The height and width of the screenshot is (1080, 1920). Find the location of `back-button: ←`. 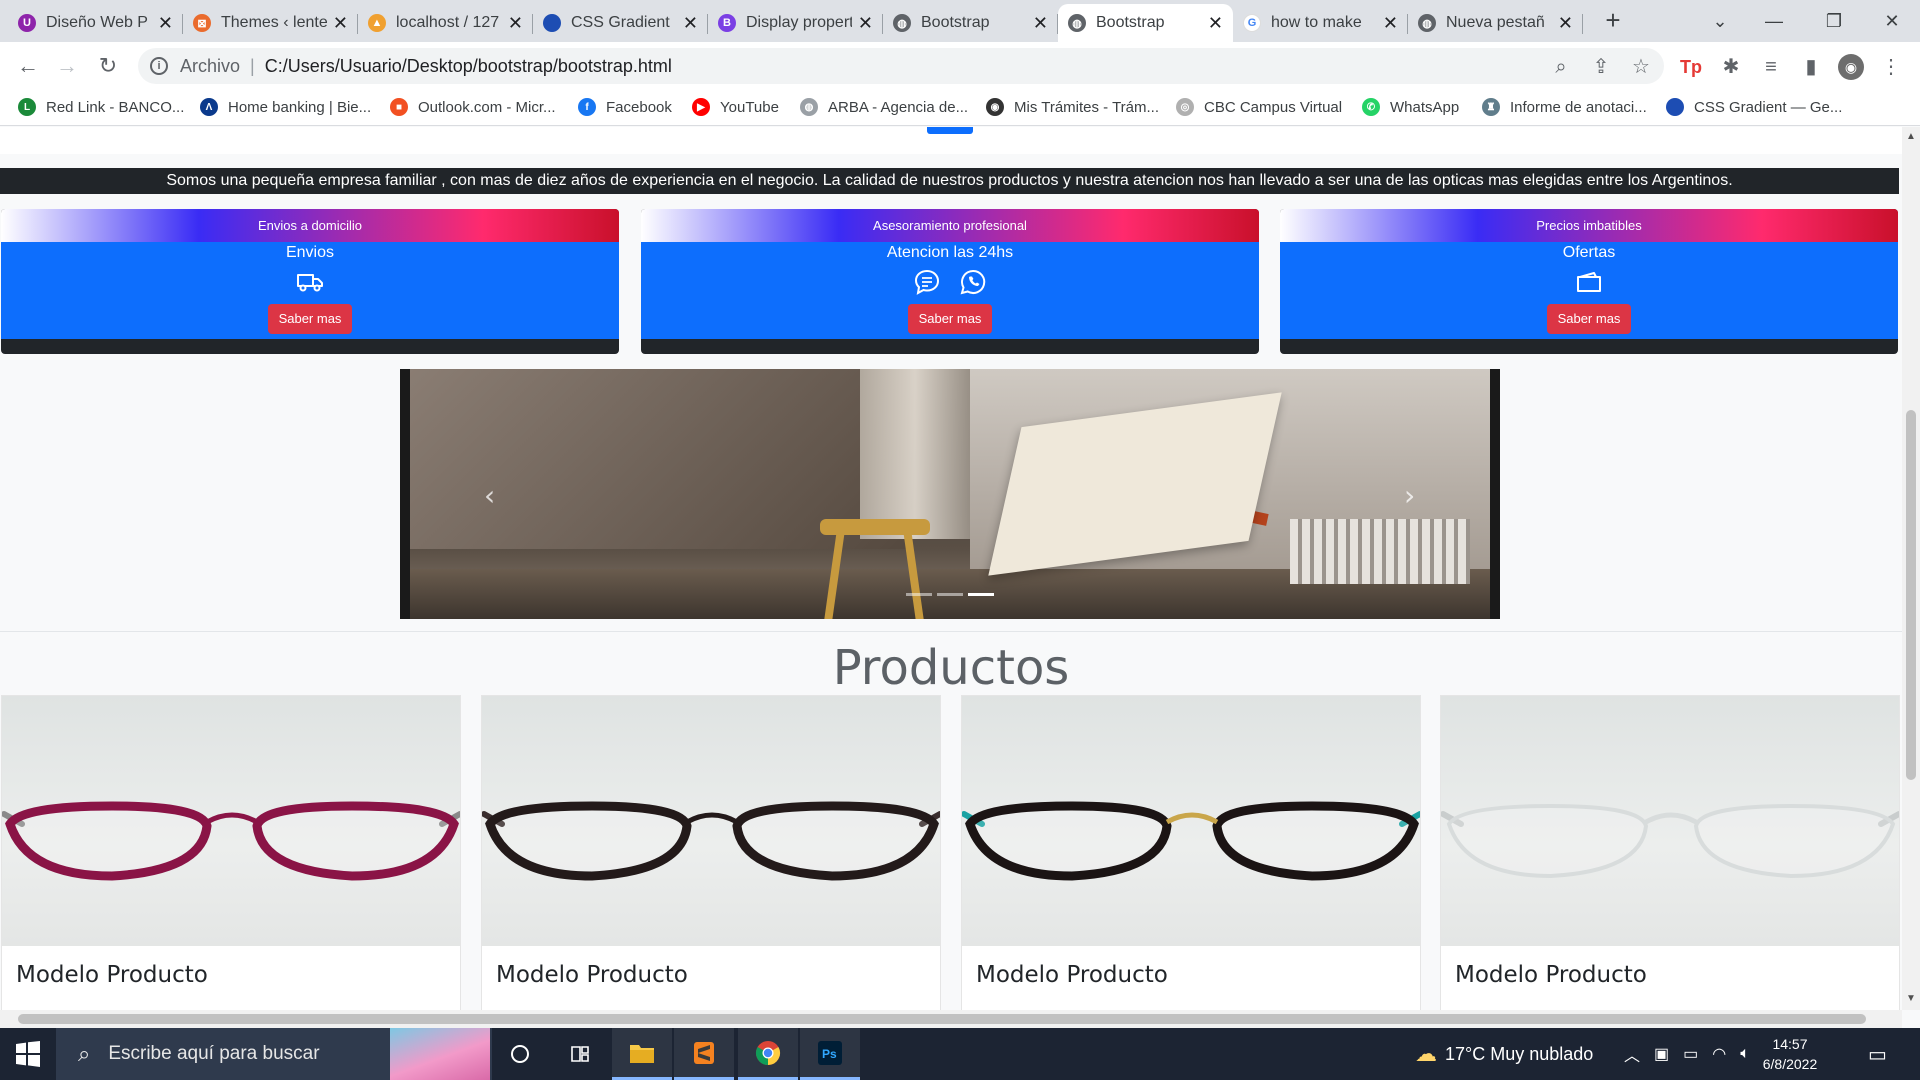

back-button: ← is located at coordinates (28, 66).